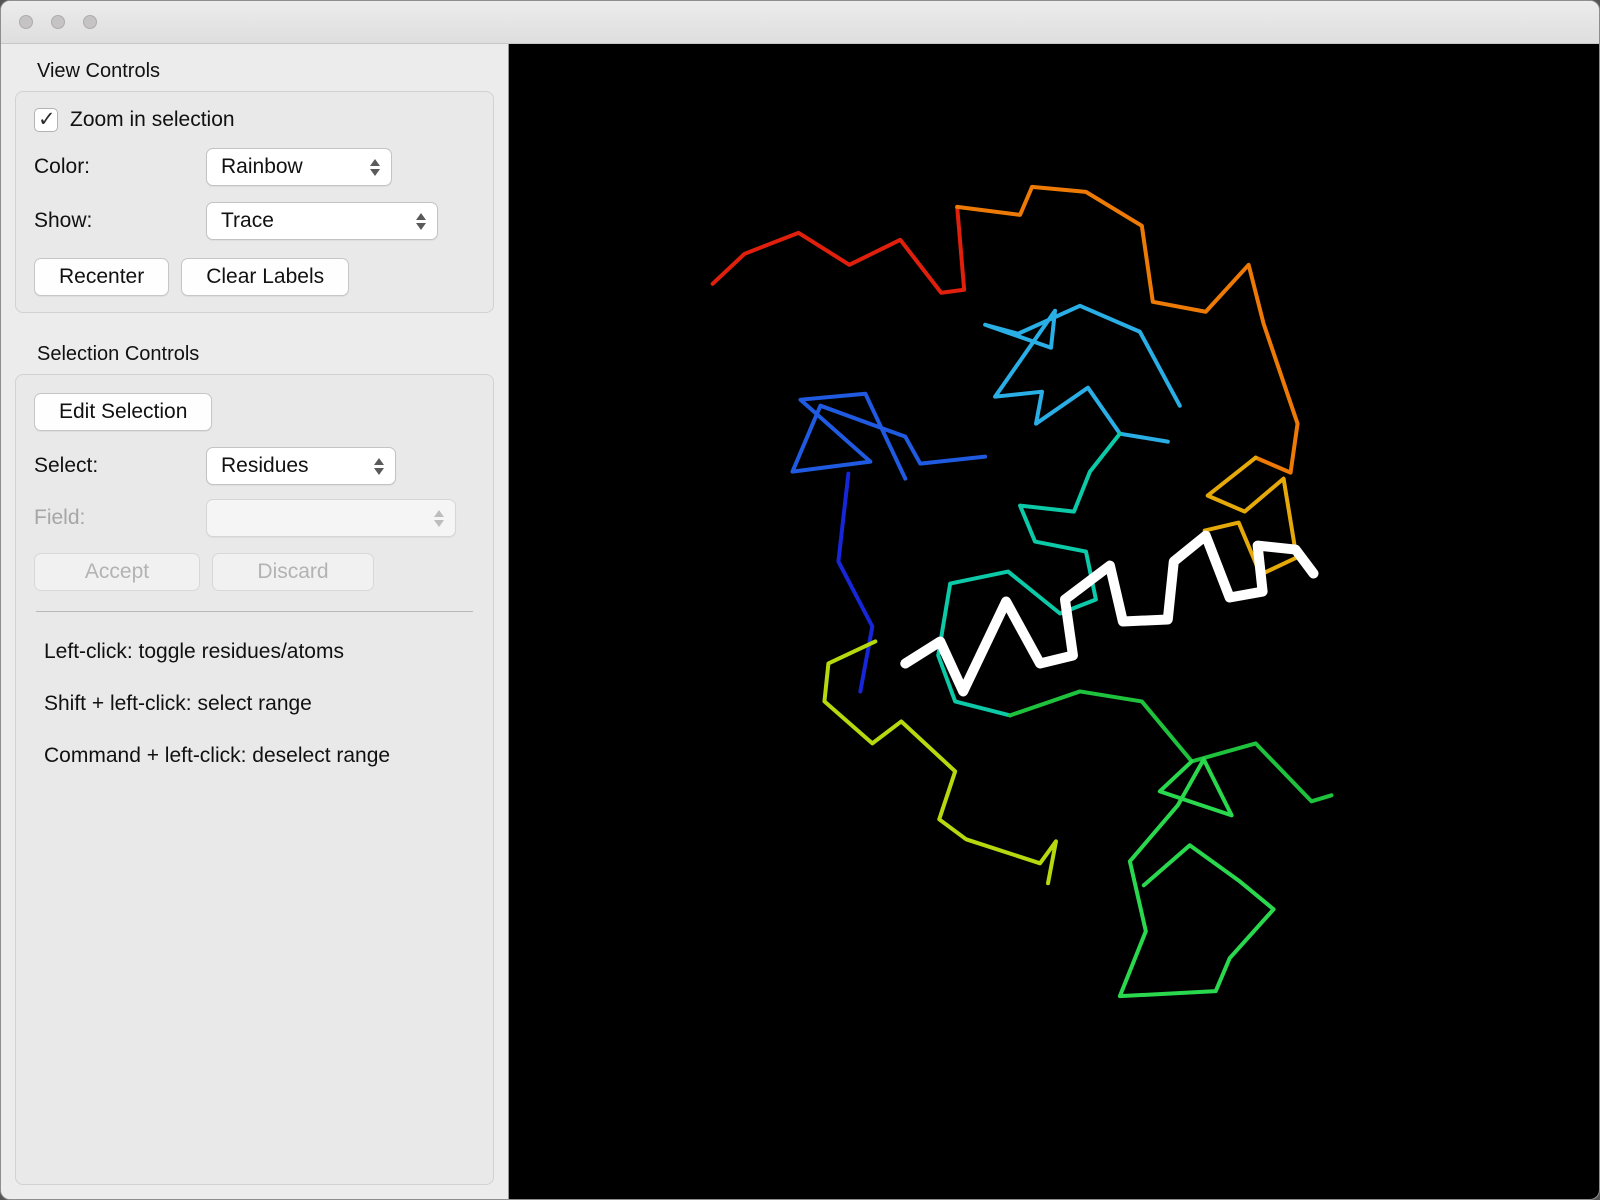  Describe the element at coordinates (194, 651) in the screenshot. I see `hint-left-click: Left-click: toggle residues/atoms` at that location.